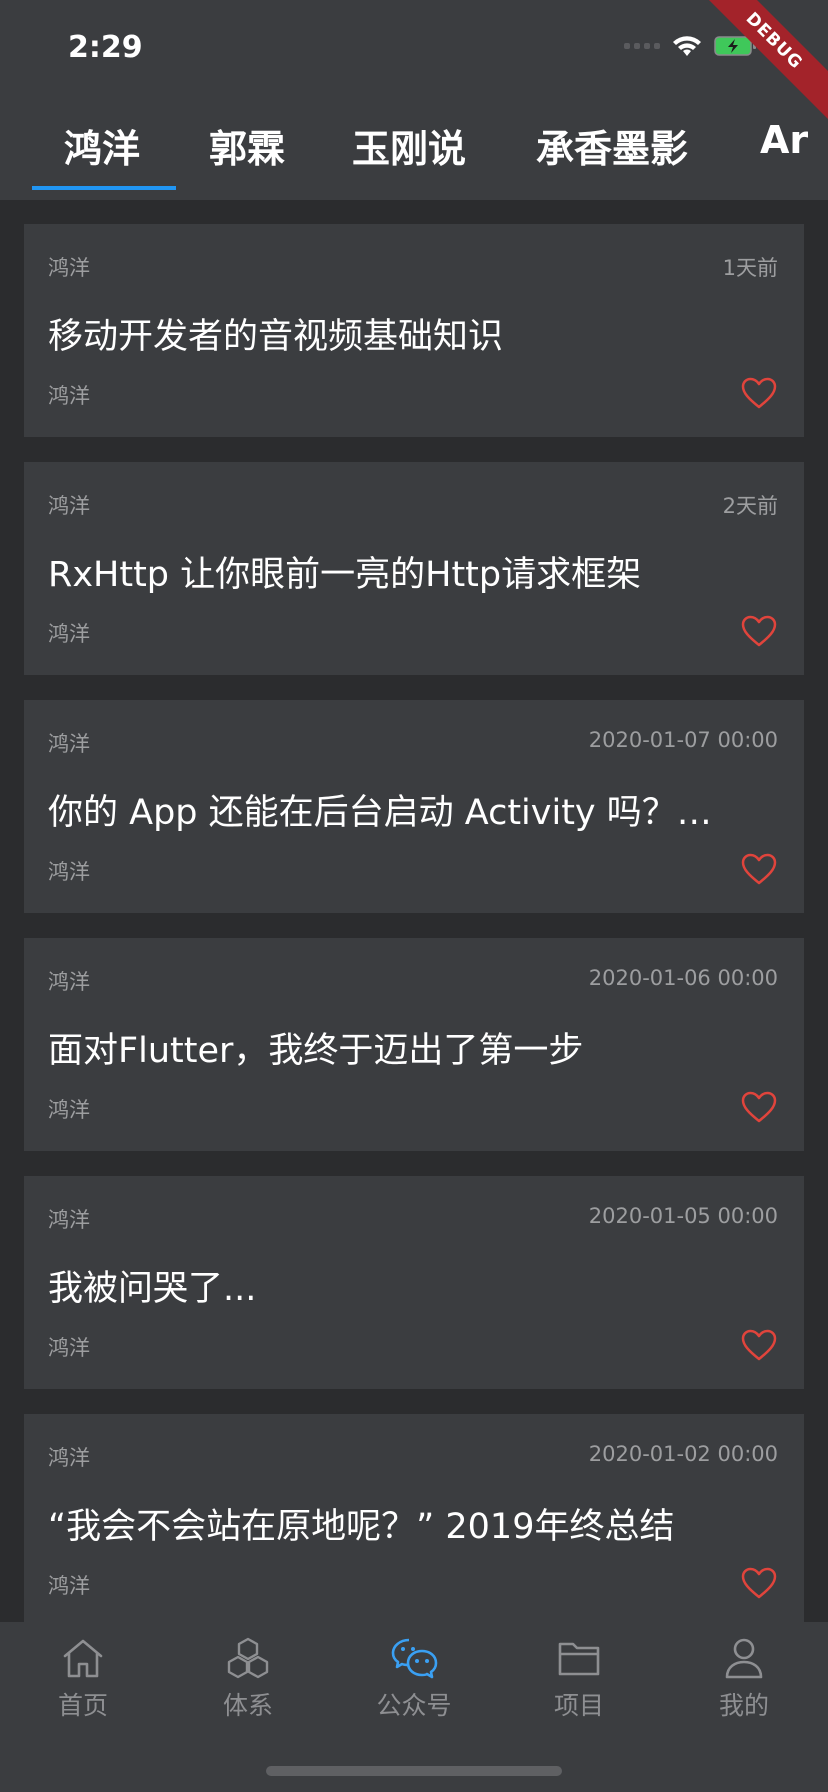 The width and height of the screenshot is (828, 1792). I want to click on status-time: 2:29, so click(105, 47).